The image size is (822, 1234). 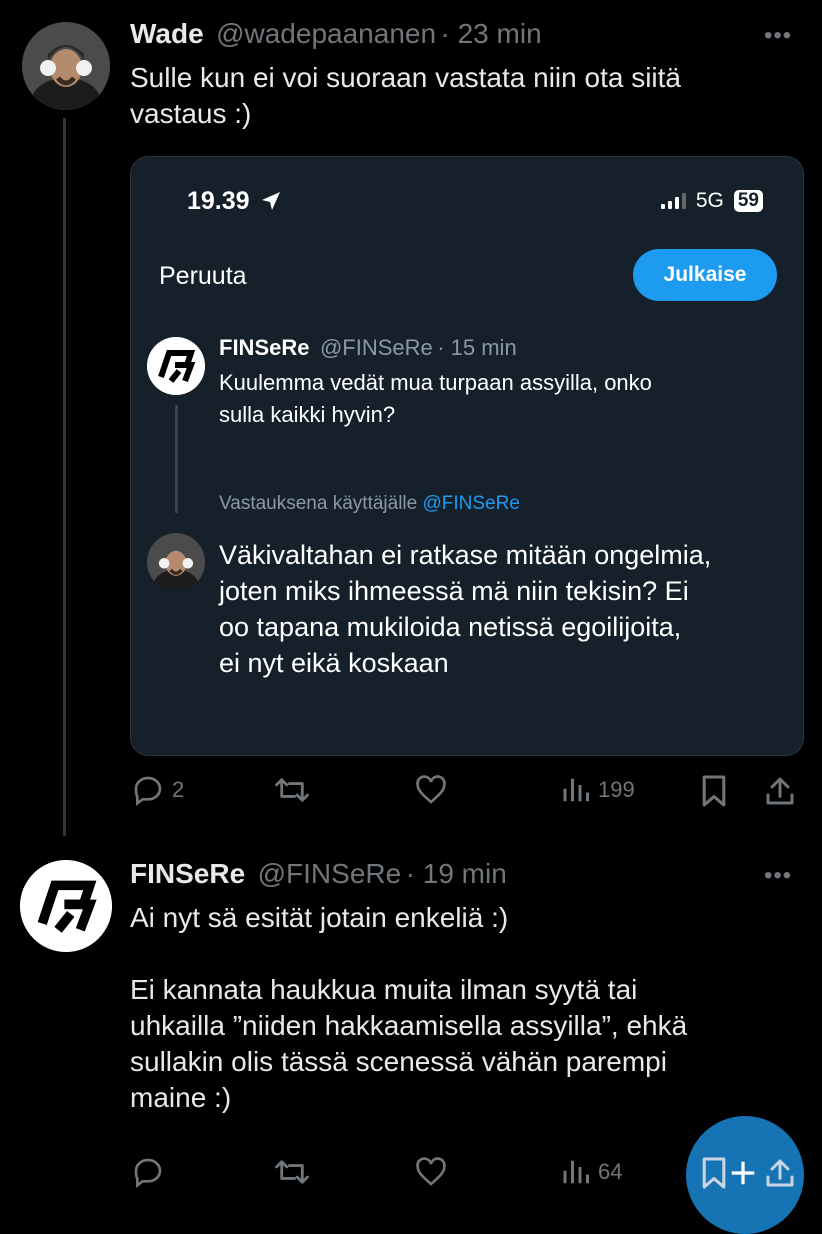 What do you see at coordinates (178, 789) in the screenshot?
I see `tweet1-reply-count: 2` at bounding box center [178, 789].